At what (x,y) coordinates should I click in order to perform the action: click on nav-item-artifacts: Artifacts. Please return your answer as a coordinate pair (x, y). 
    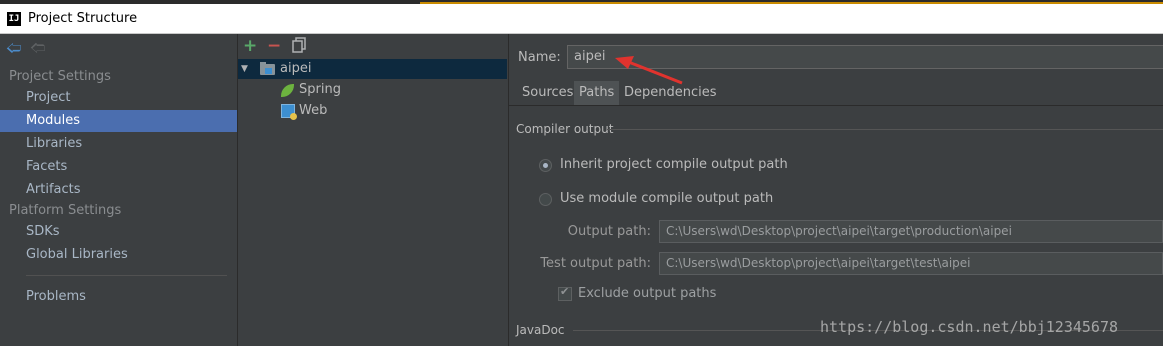
    Looking at the image, I should click on (118, 190).